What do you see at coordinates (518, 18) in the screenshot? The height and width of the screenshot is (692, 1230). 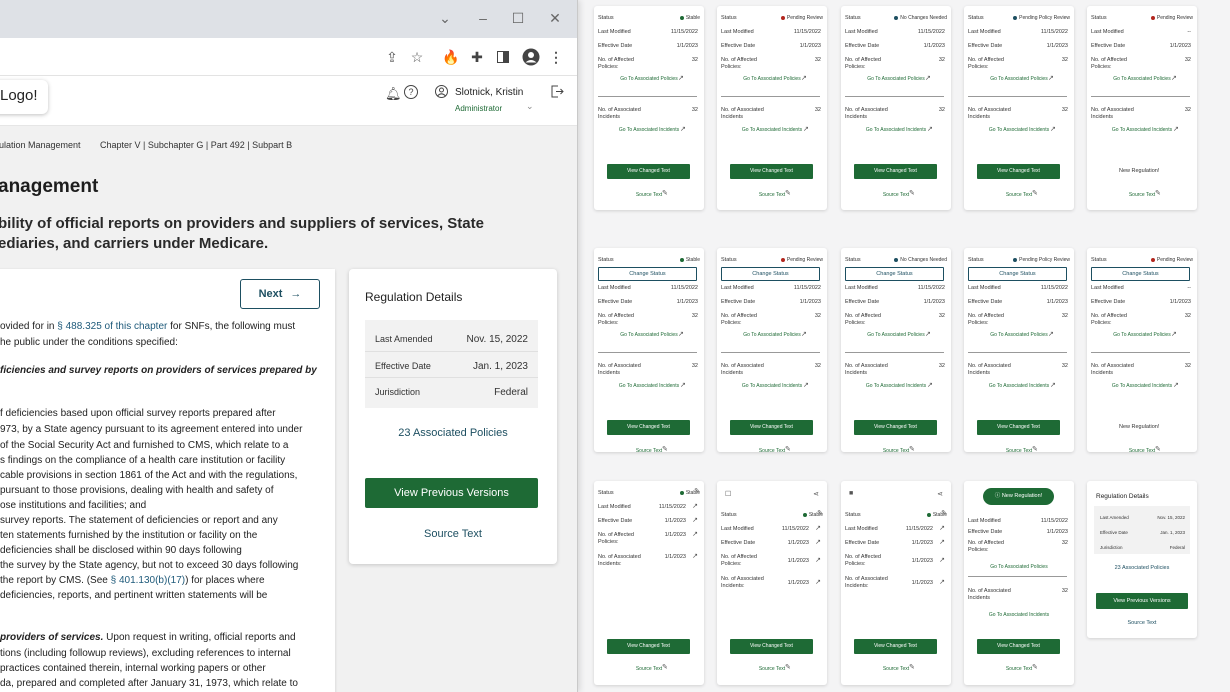 I see `maximize-icon: ☐` at bounding box center [518, 18].